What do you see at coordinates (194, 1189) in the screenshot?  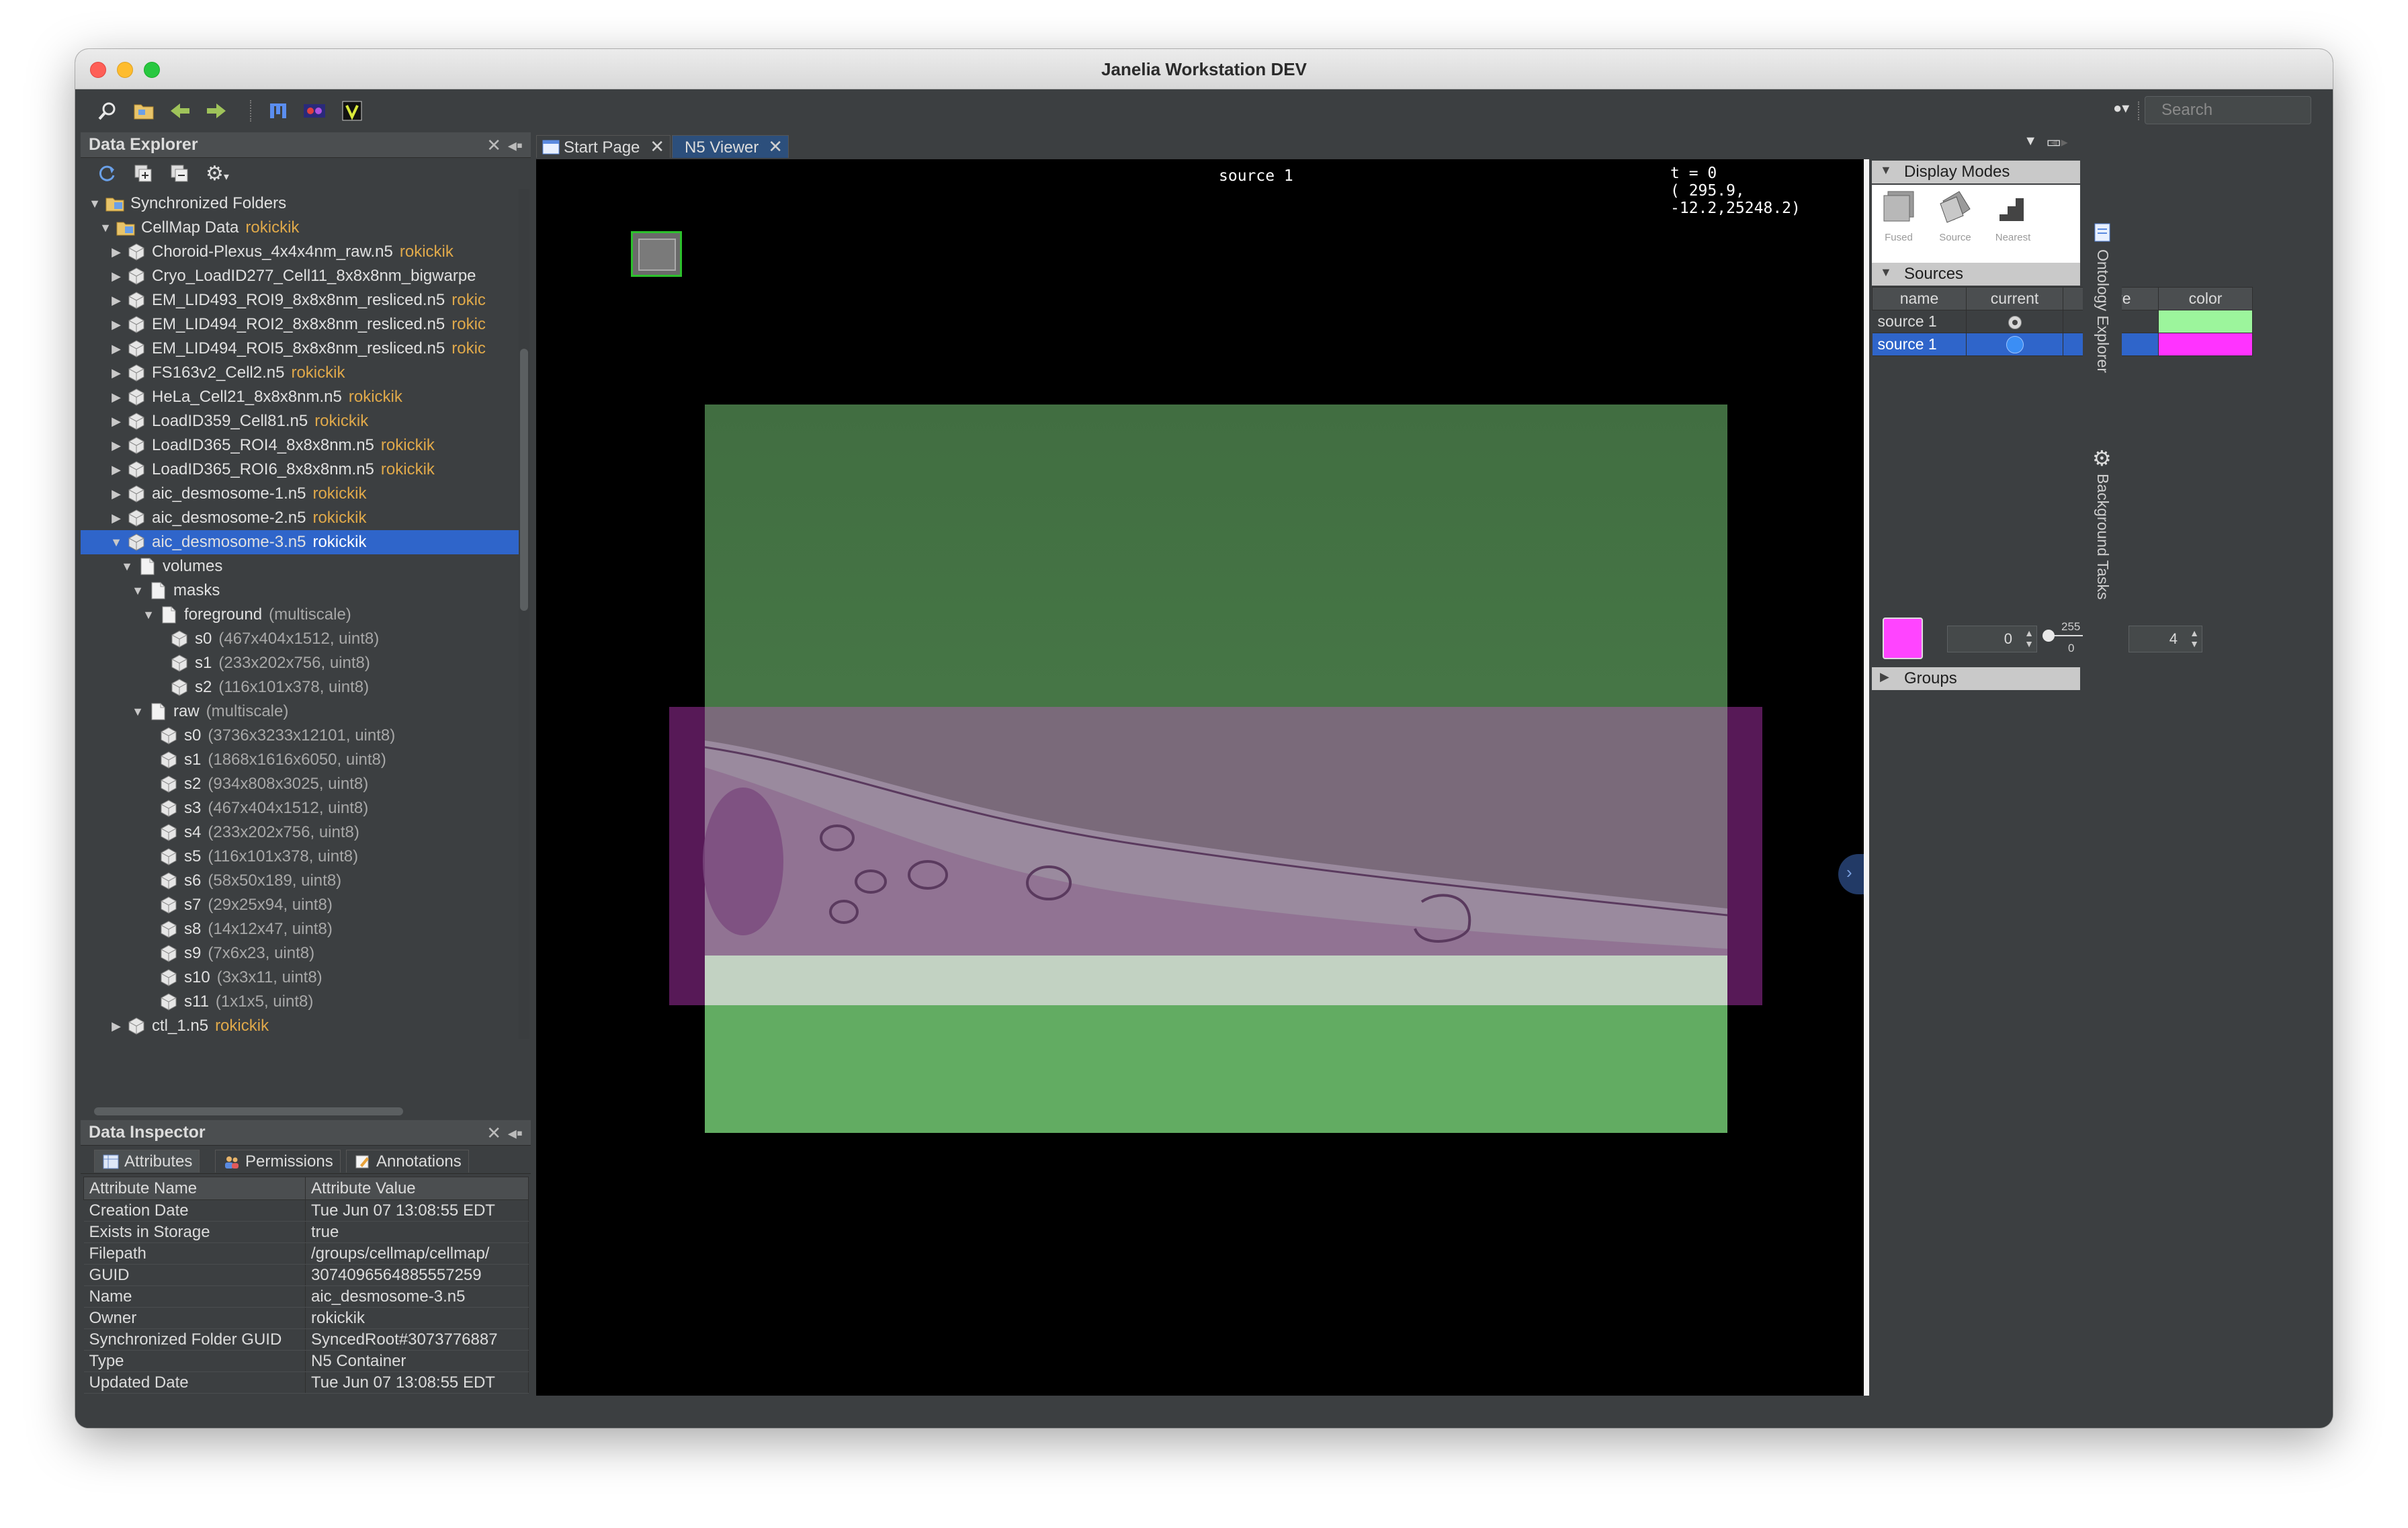 I see `column-header: Attribute Name` at bounding box center [194, 1189].